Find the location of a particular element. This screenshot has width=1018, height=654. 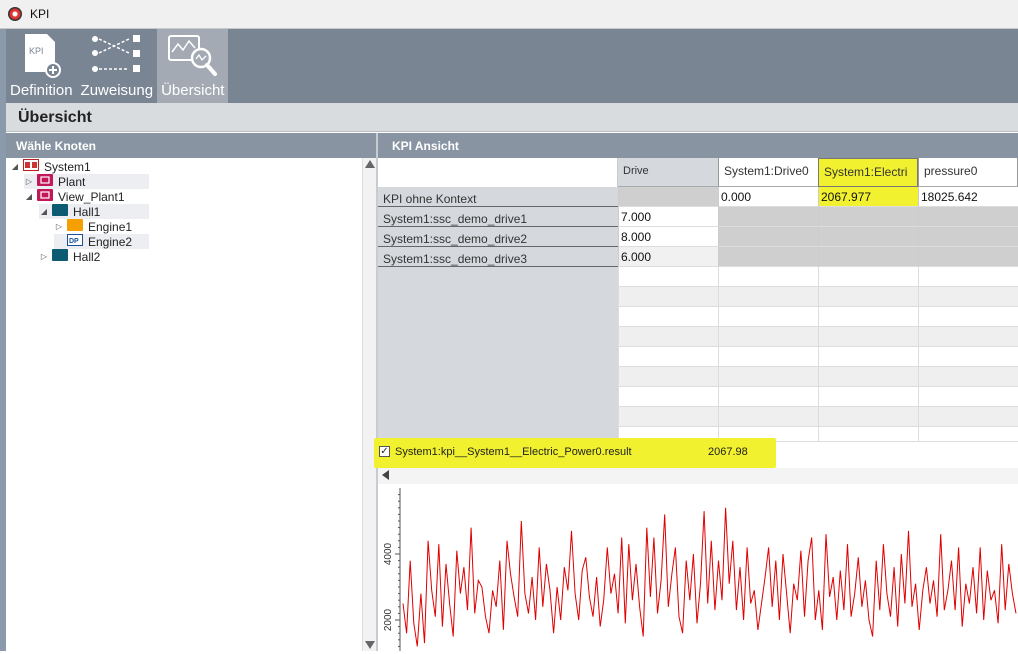

y-tick-label: 2000 is located at coordinates (388, 619).